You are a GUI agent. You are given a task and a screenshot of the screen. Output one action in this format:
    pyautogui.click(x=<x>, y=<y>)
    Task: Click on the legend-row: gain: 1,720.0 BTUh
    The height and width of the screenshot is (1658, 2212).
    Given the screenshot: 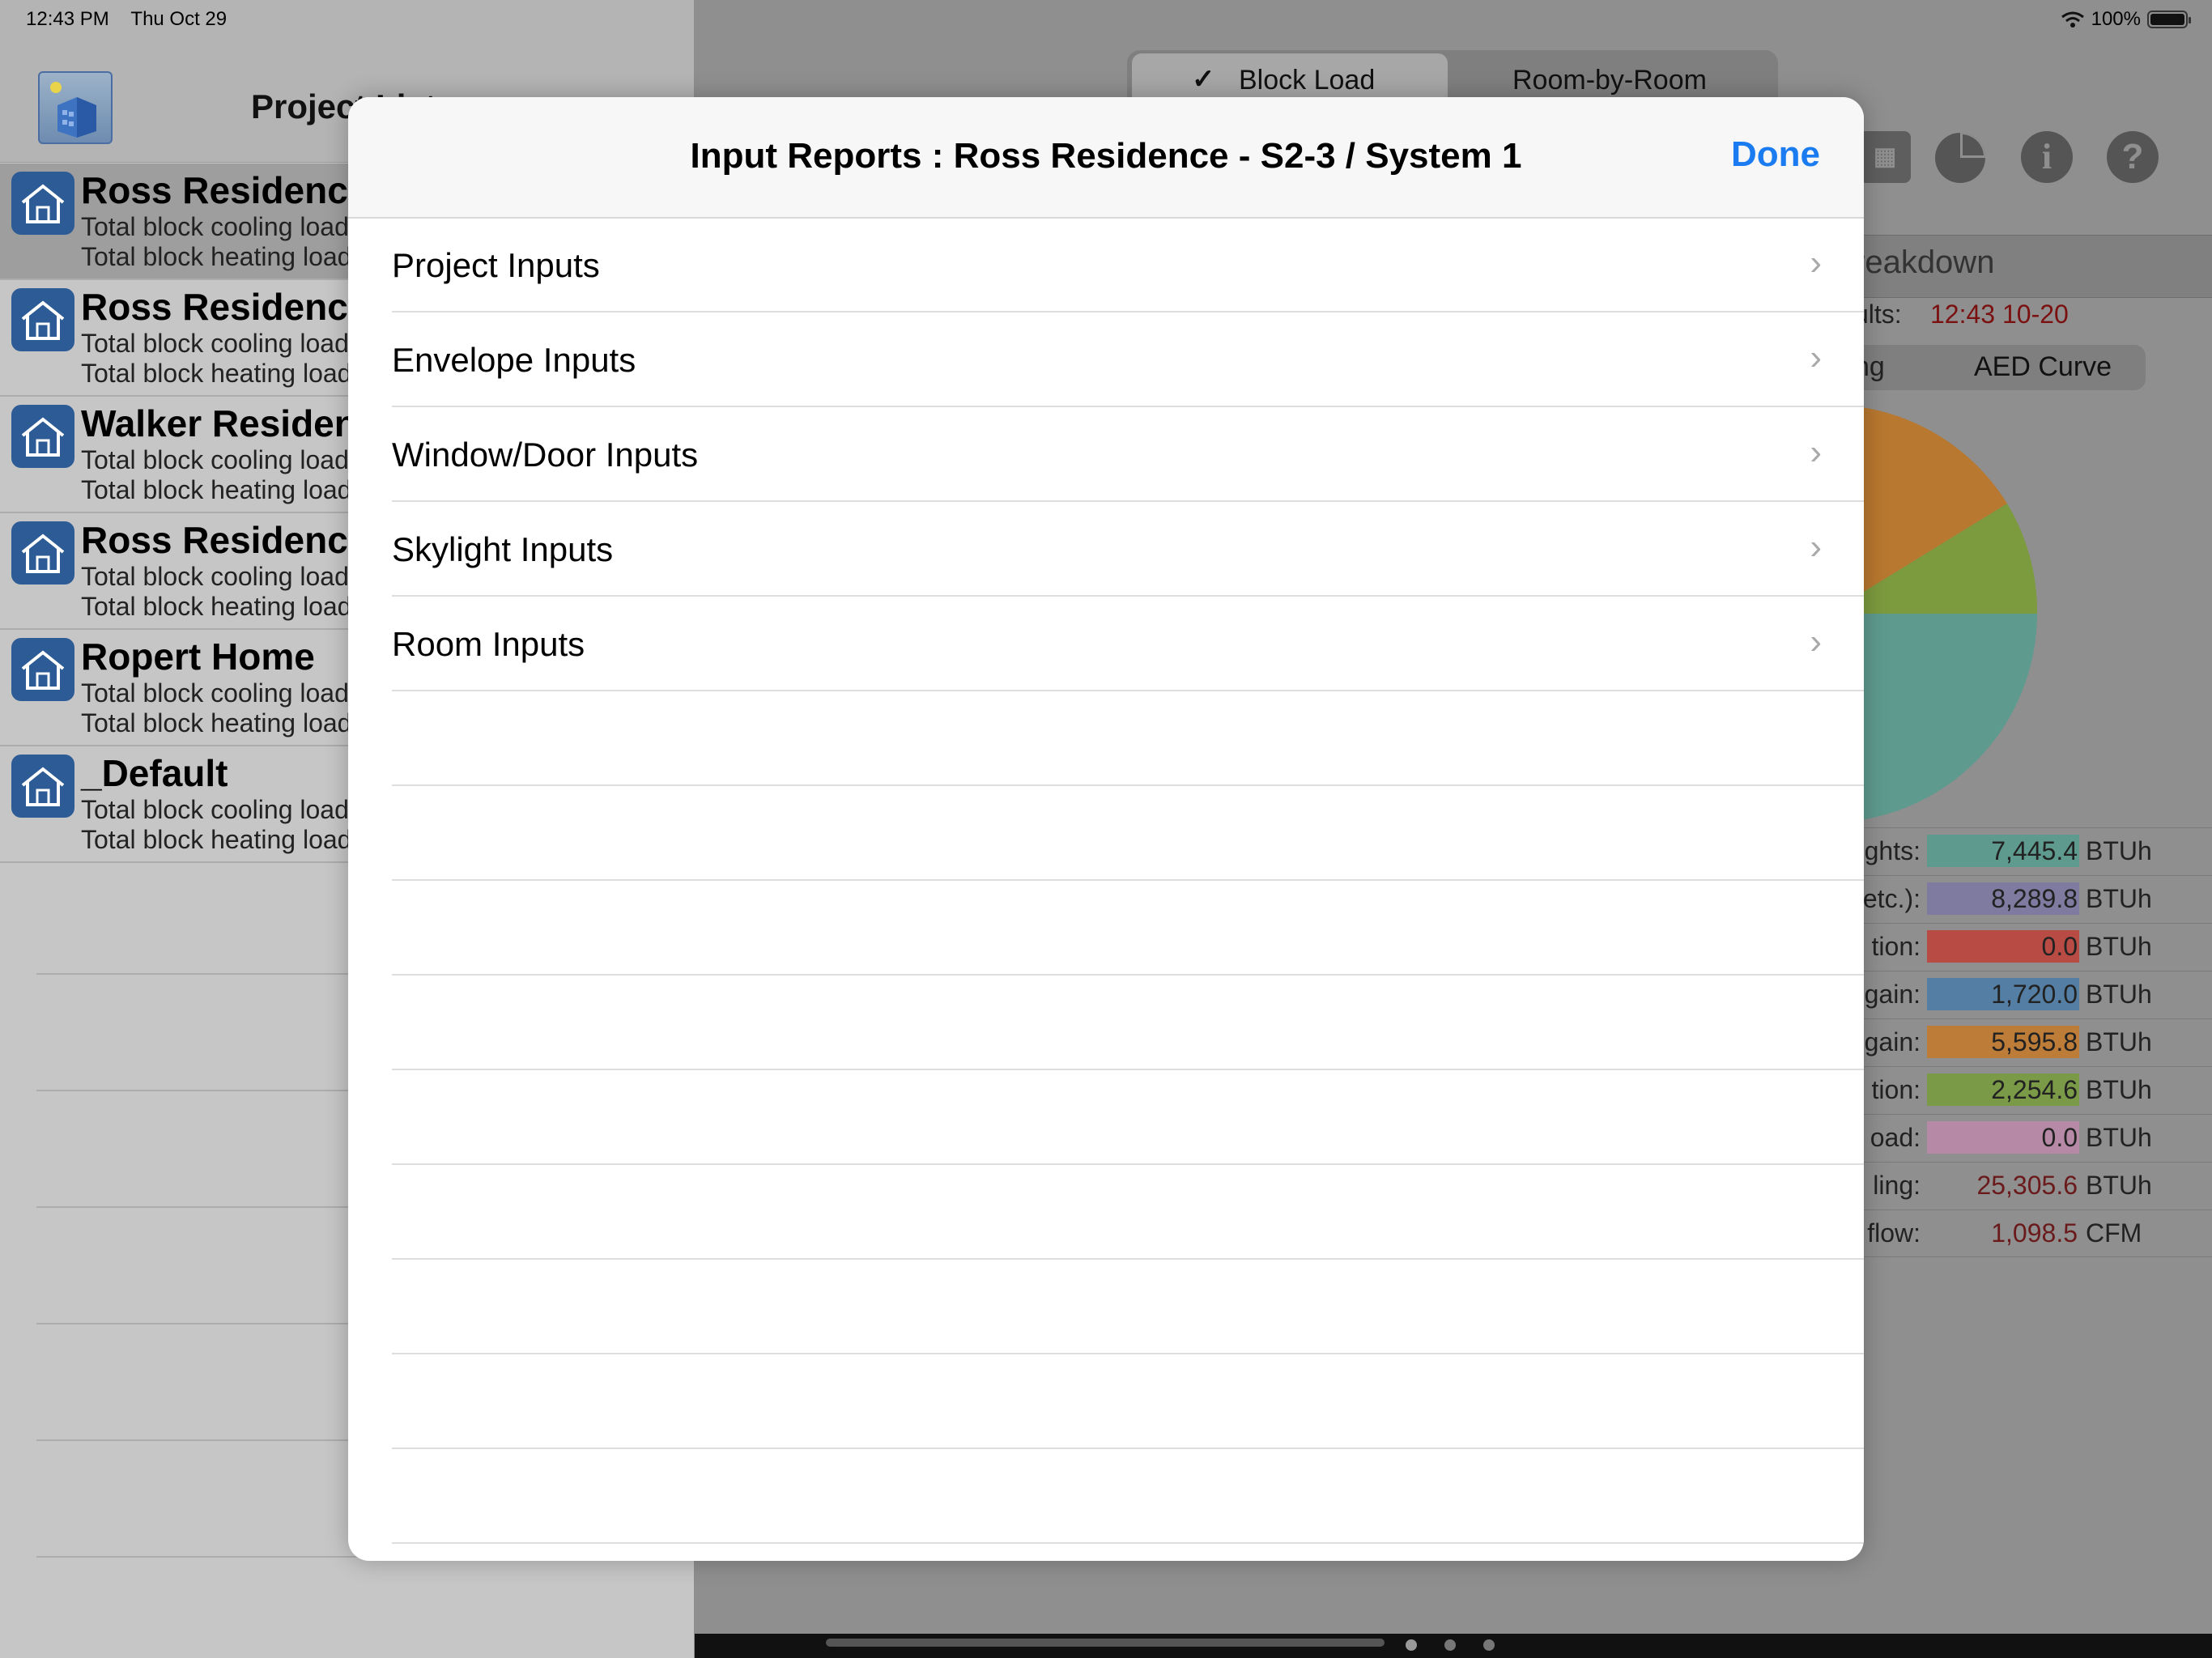 What is the action you would take?
    pyautogui.click(x=2029, y=994)
    